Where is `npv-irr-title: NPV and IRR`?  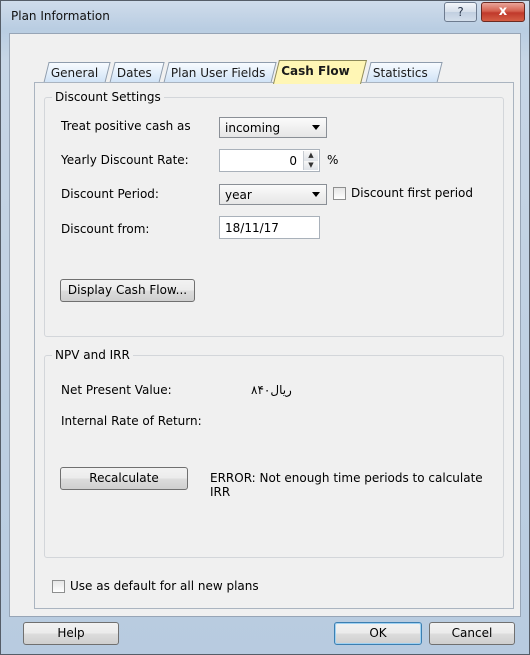 npv-irr-title: NPV and IRR is located at coordinates (92, 355).